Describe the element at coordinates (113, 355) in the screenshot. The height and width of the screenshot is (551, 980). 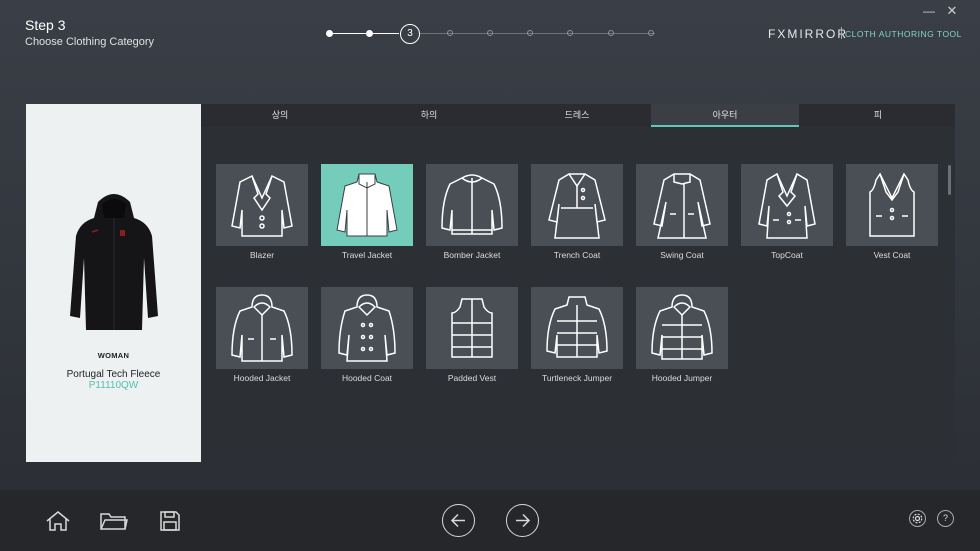
I see `product-gender: WOMAN` at that location.